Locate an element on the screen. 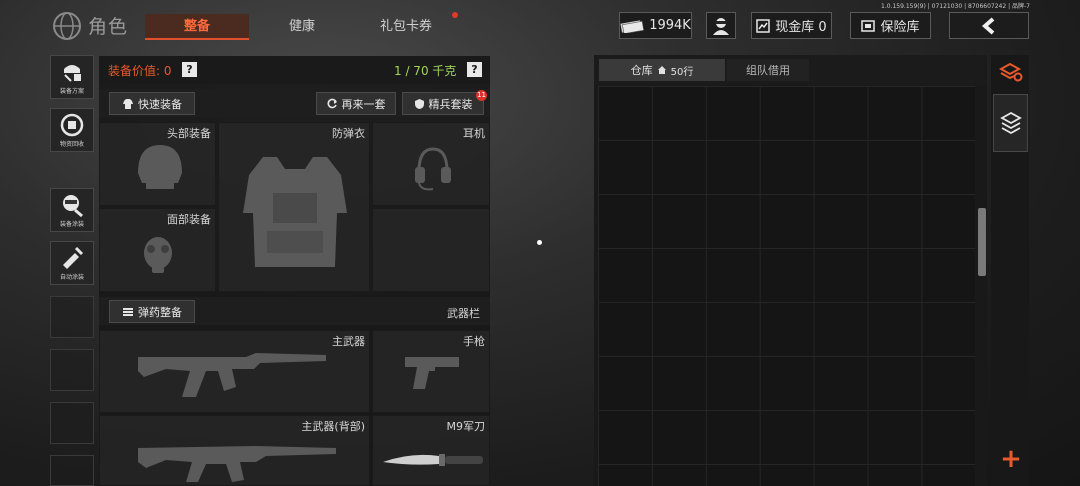 The height and width of the screenshot is (486, 1080). ammo-prep-label: 弹药整备 is located at coordinates (160, 312).